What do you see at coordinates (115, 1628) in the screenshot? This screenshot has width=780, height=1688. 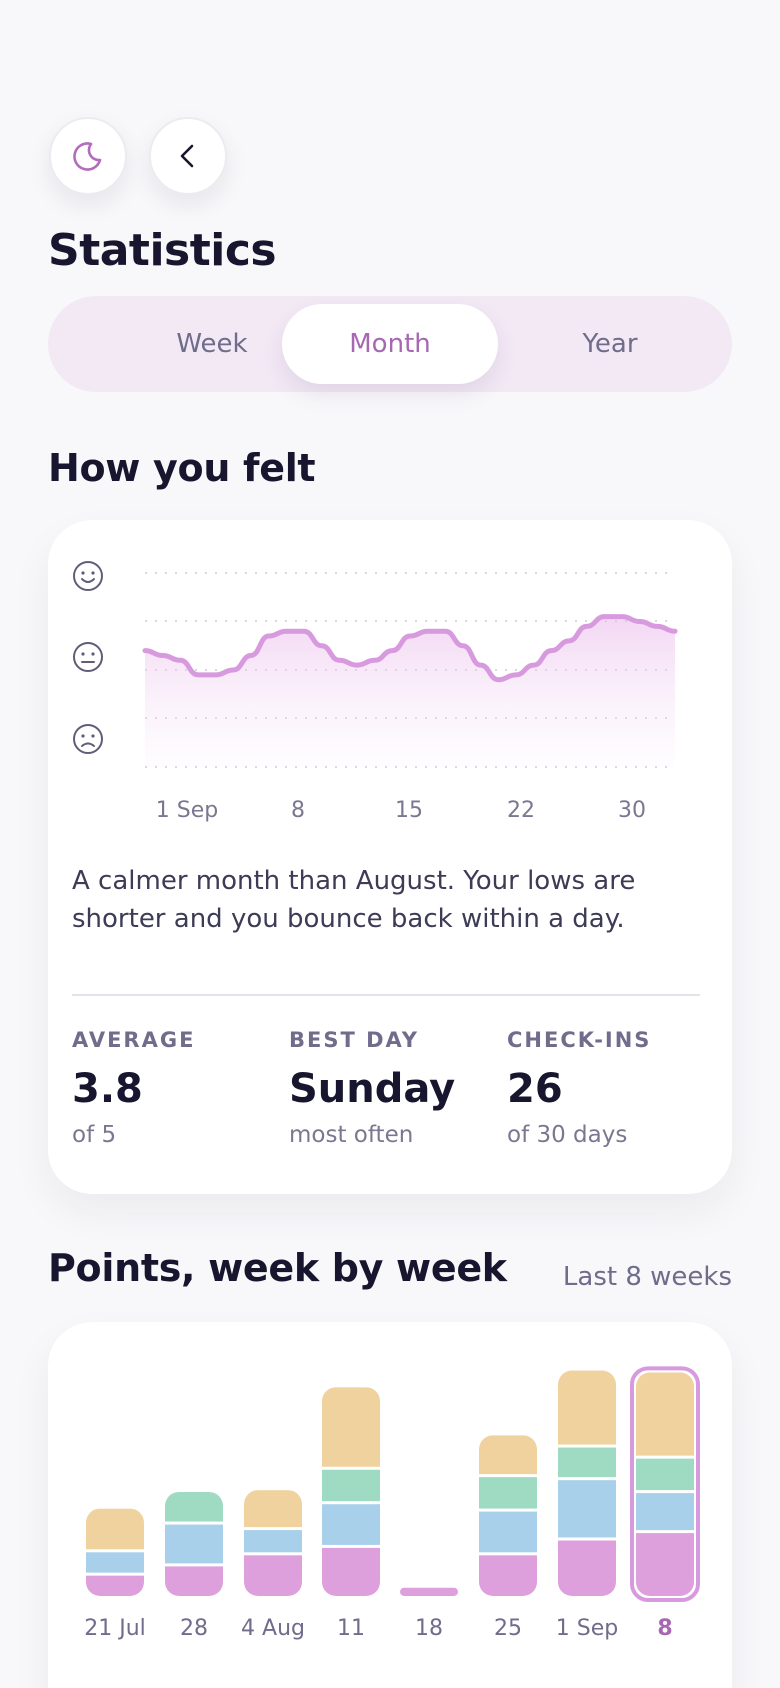 I see `bar-category-label: 21 Jul` at bounding box center [115, 1628].